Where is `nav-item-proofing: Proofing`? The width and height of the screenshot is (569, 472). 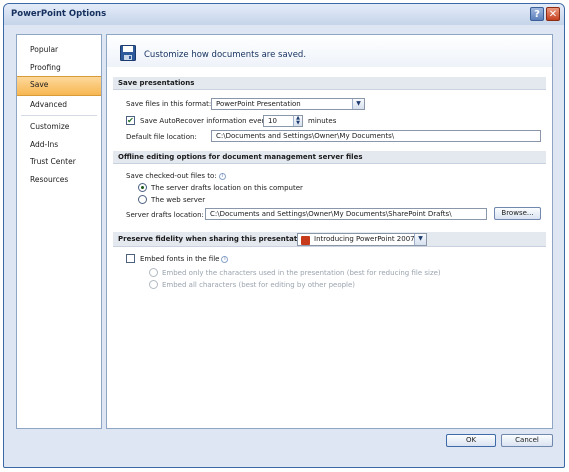
nav-item-proofing: Proofing is located at coordinates (59, 68).